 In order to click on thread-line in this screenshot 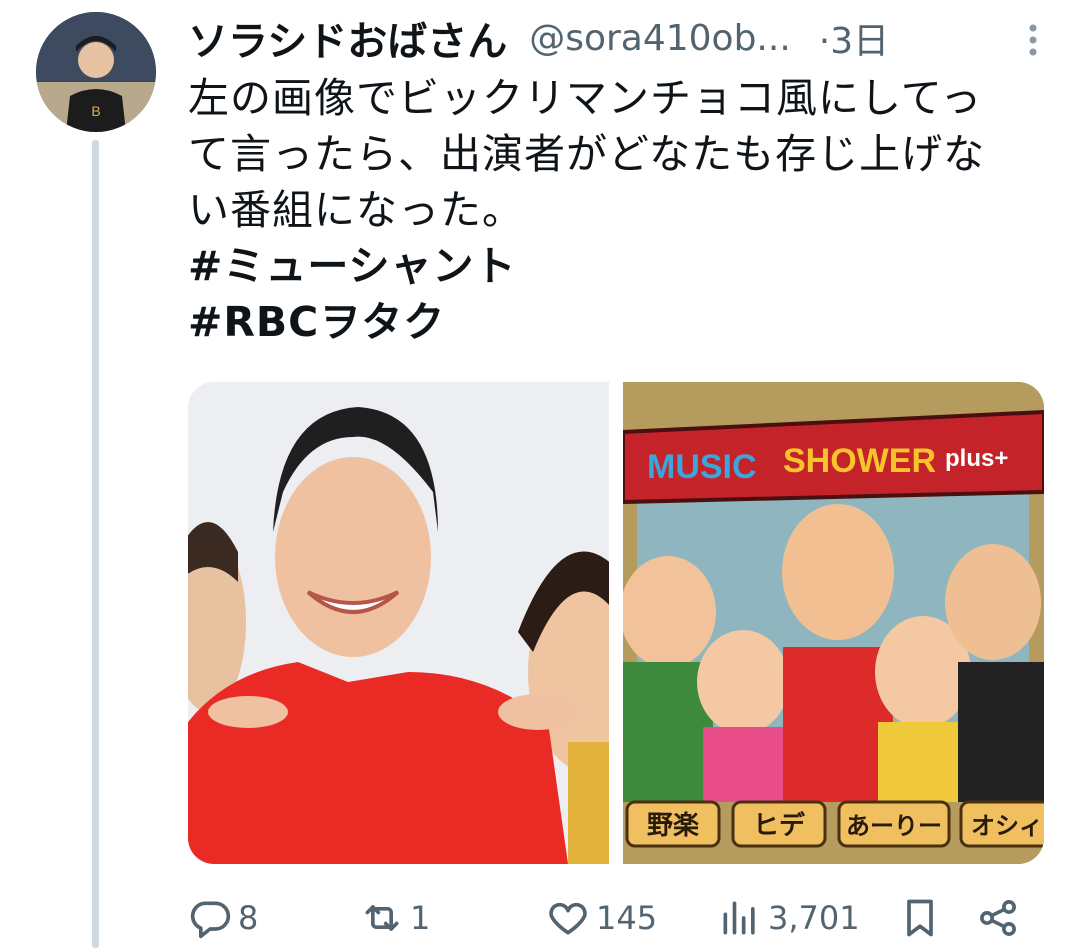, I will do `click(95, 544)`.